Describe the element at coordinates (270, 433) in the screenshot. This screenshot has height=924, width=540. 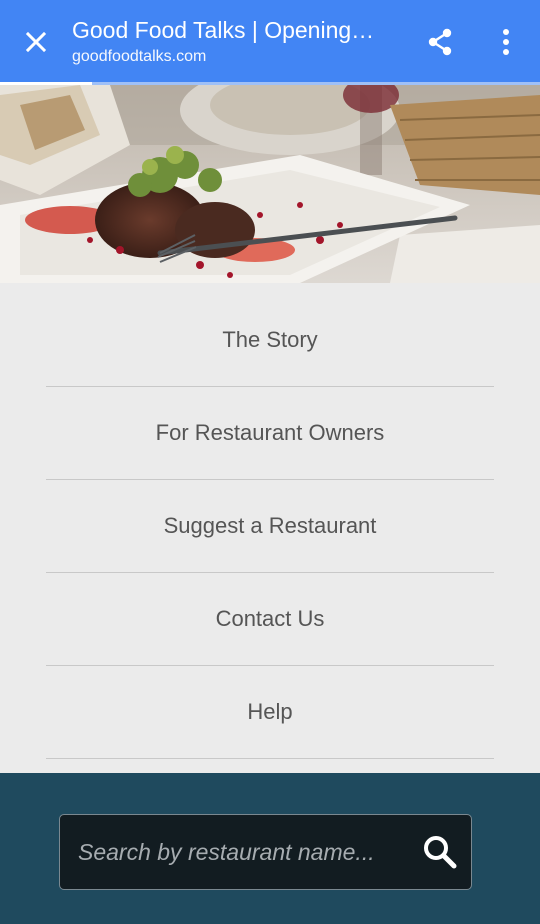
I see `nav-item-for-restaurant-owners: For Restaurant Owners` at that location.